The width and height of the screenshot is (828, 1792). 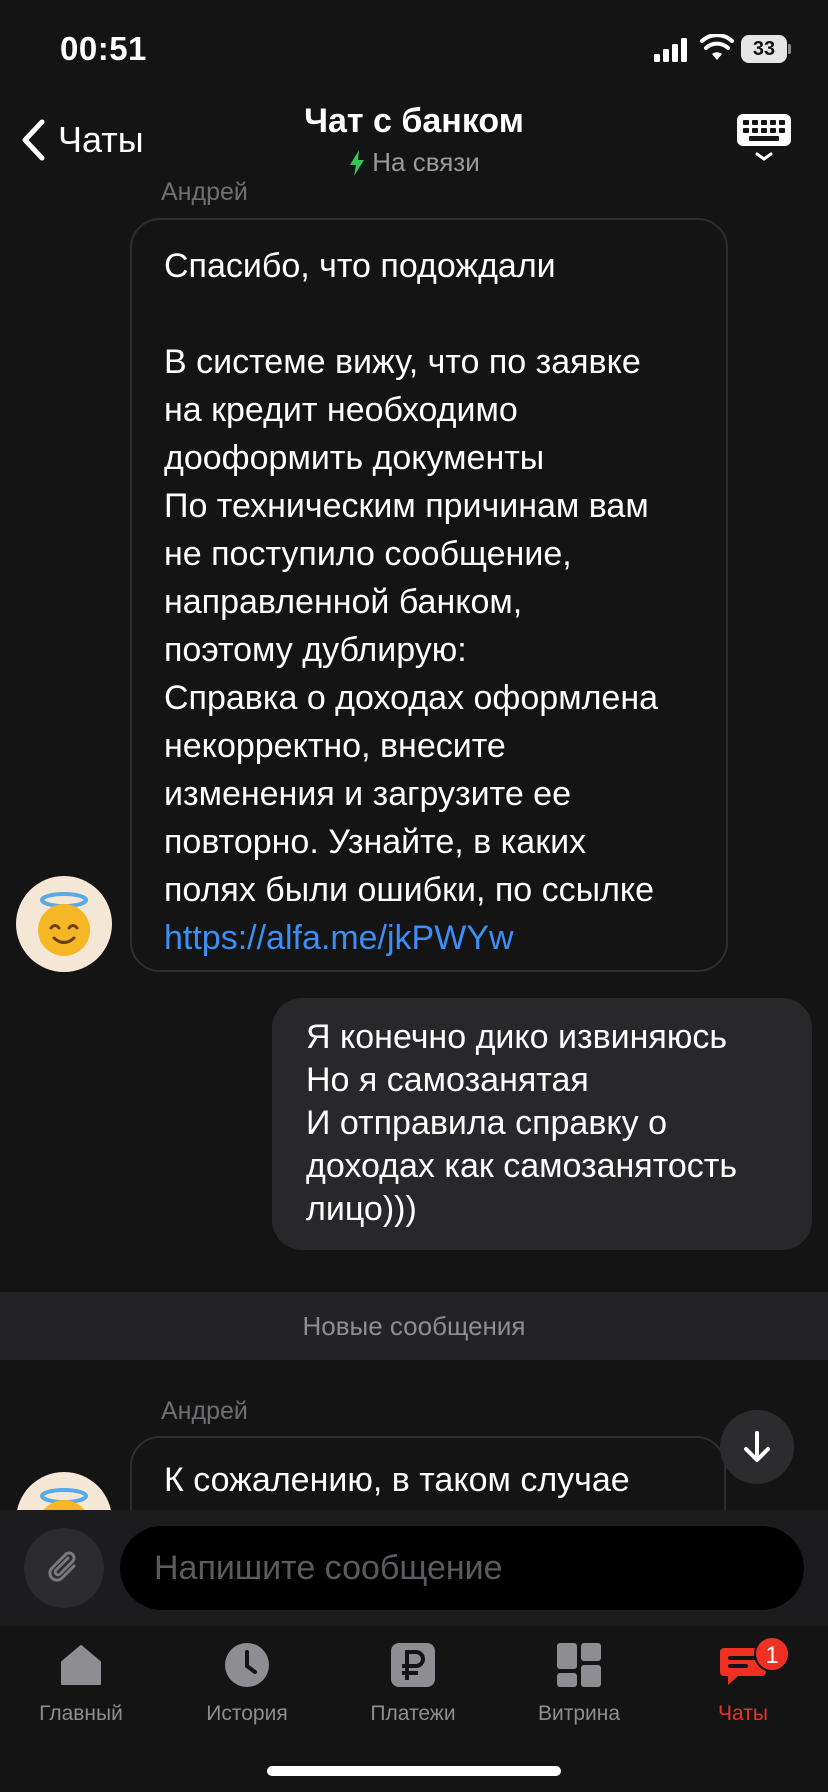 What do you see at coordinates (764, 138) in the screenshot?
I see `keyboard-icon` at bounding box center [764, 138].